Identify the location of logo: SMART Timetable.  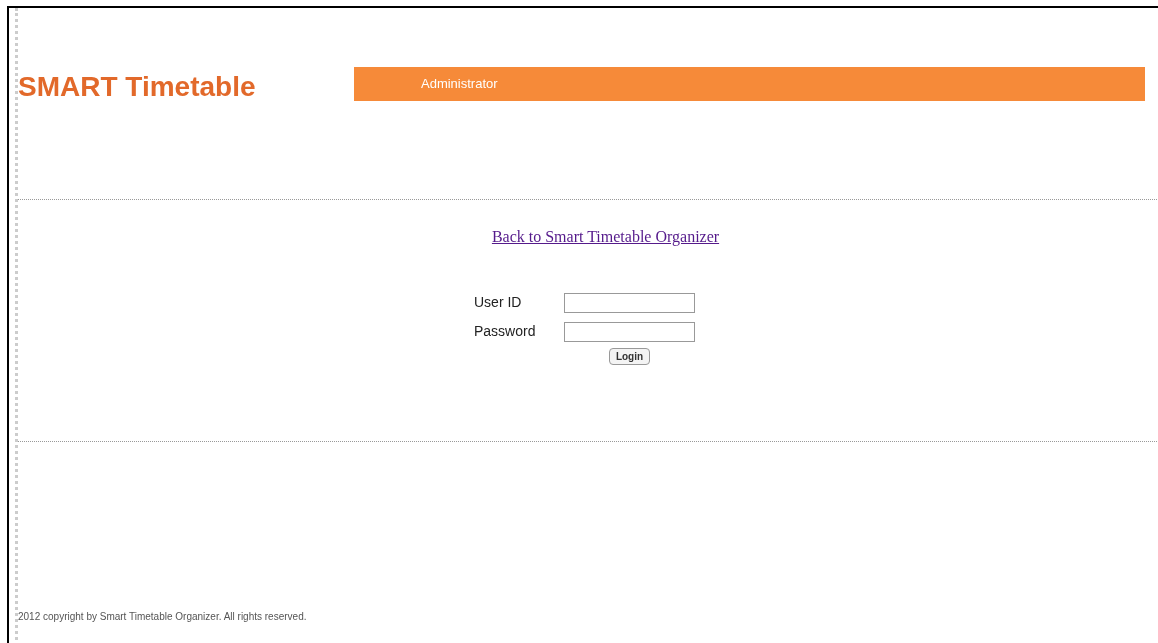
(137, 85).